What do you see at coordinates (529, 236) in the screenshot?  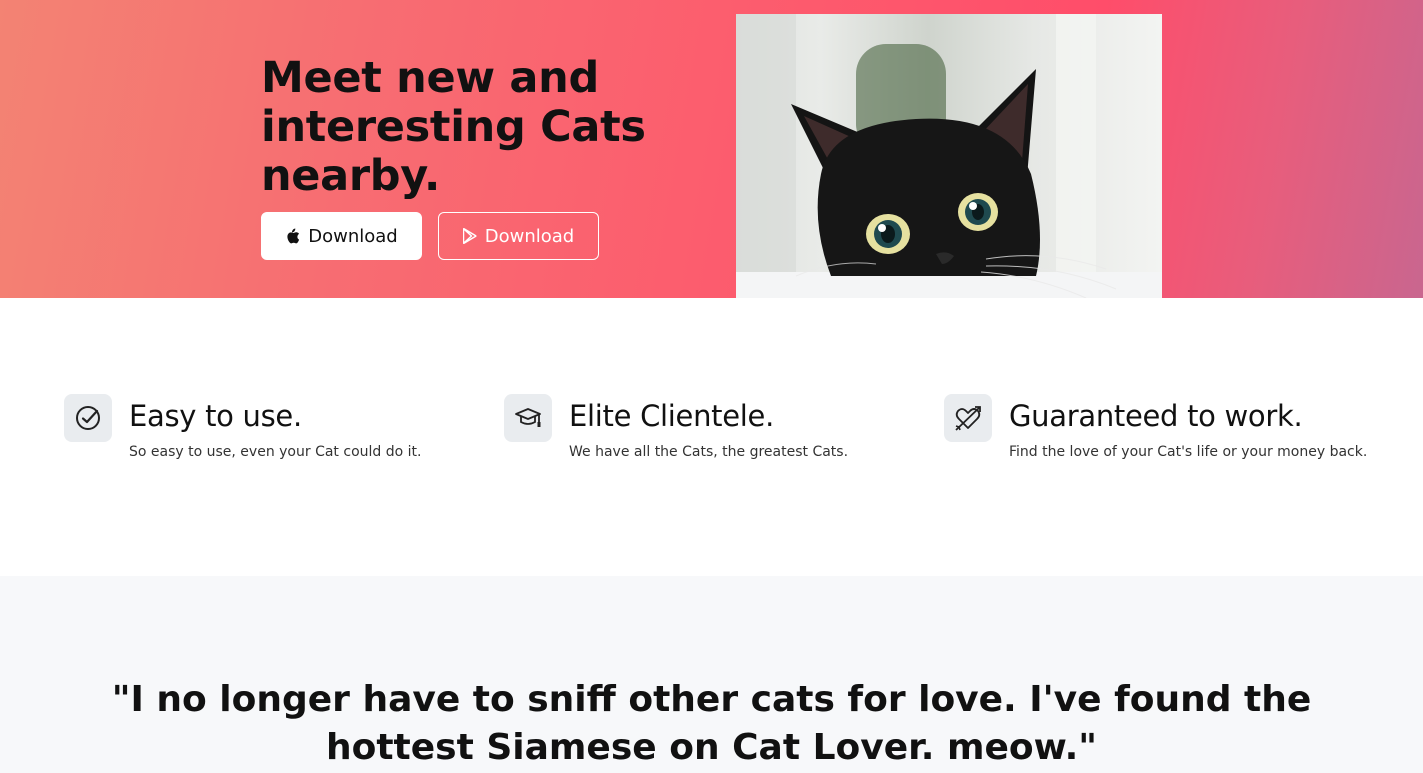 I see `google-play-download-label: Download` at bounding box center [529, 236].